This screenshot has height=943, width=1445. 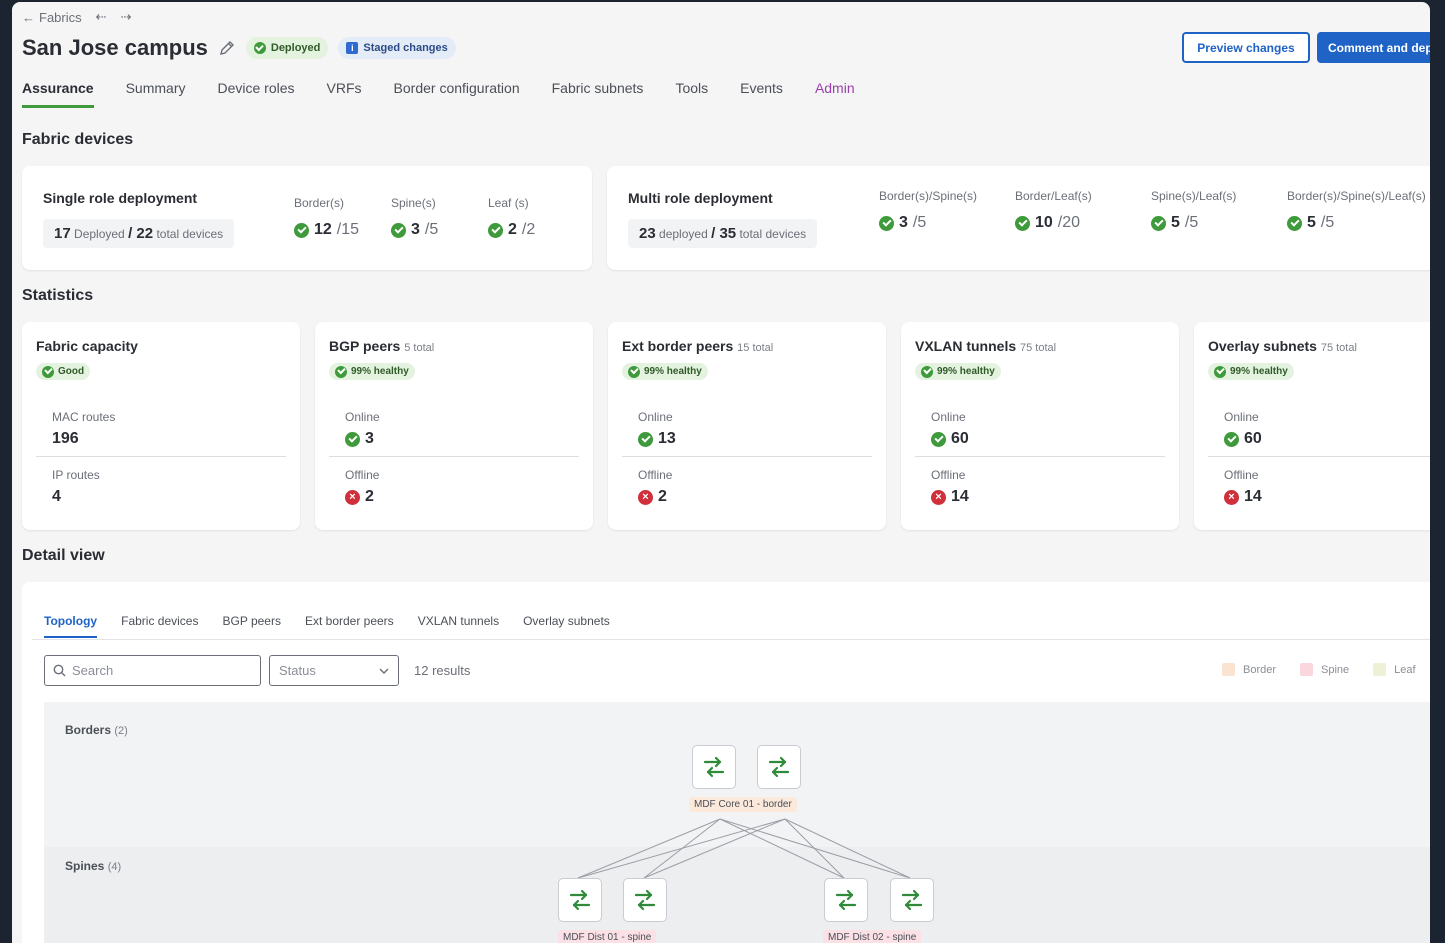 What do you see at coordinates (71, 371) in the screenshot?
I see `health-label: Good` at bounding box center [71, 371].